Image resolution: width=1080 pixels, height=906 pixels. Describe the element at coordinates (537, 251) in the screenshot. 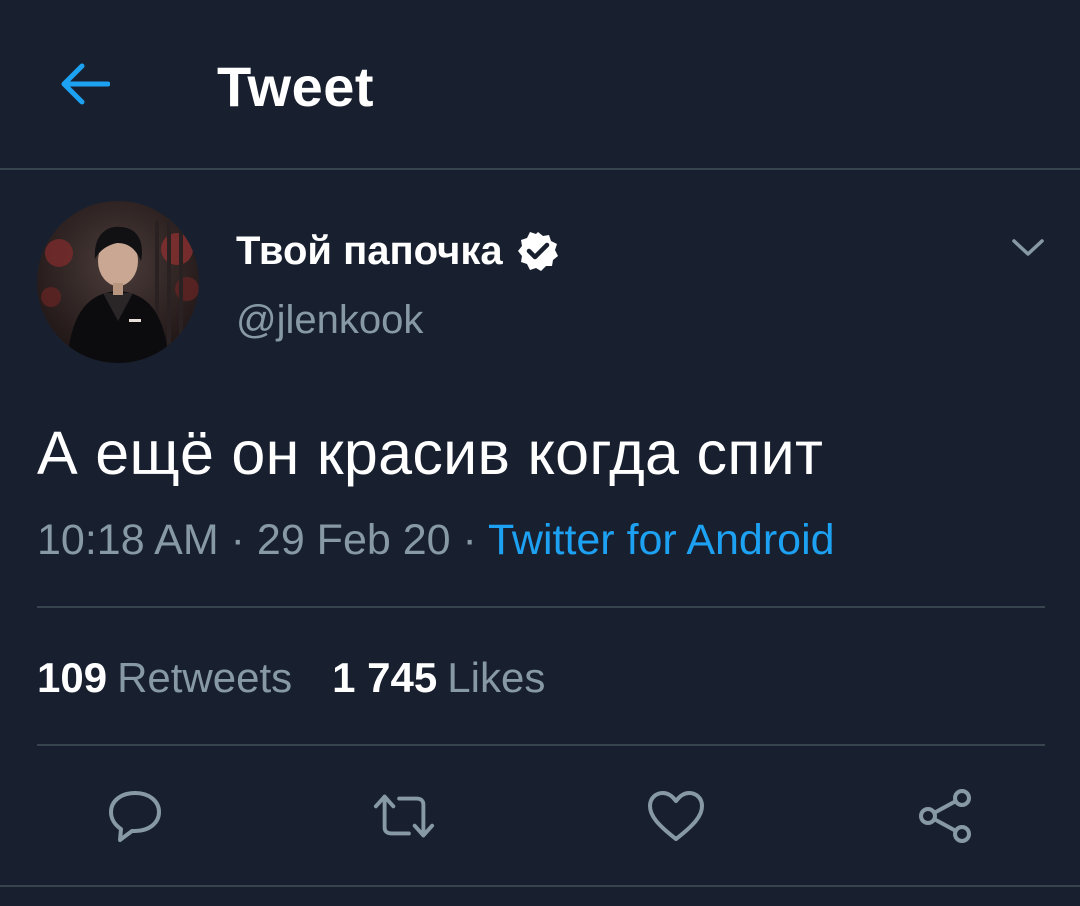

I see `verified-badge-icon` at that location.